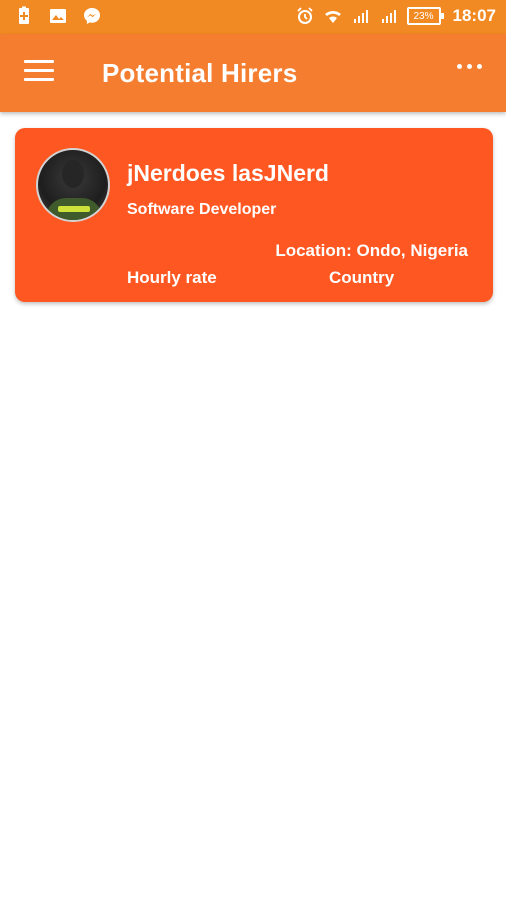 Image resolution: width=506 pixels, height=900 pixels. I want to click on app-bar: Potential Hirers, so click(253, 73).